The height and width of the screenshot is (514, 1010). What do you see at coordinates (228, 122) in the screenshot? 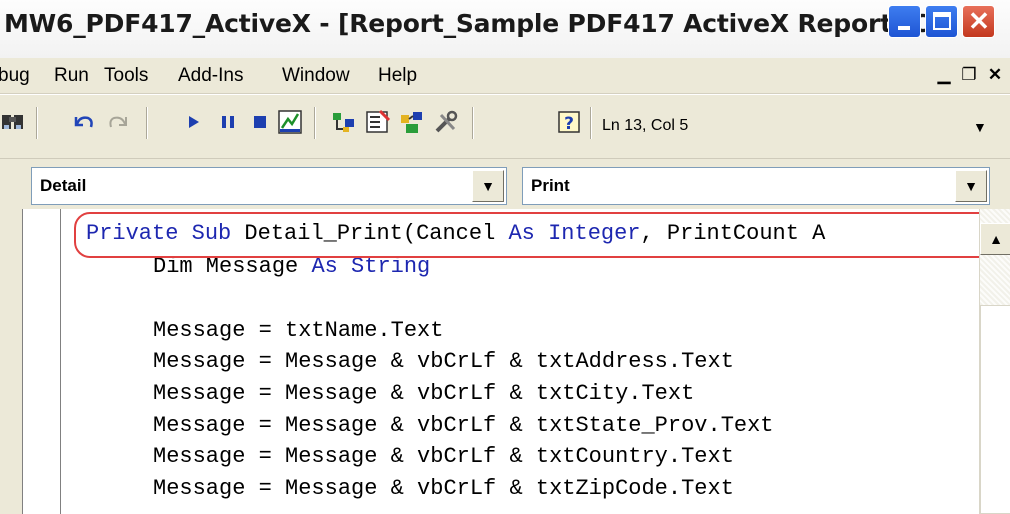
I see `break-icon` at bounding box center [228, 122].